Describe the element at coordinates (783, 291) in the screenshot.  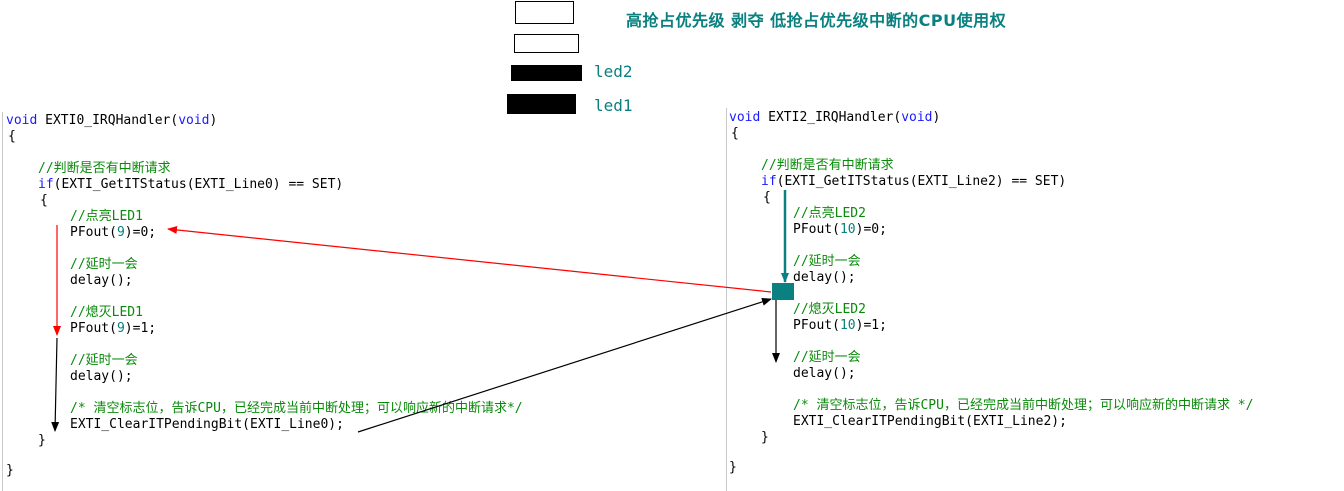
I see `interrupt-point-box` at that location.